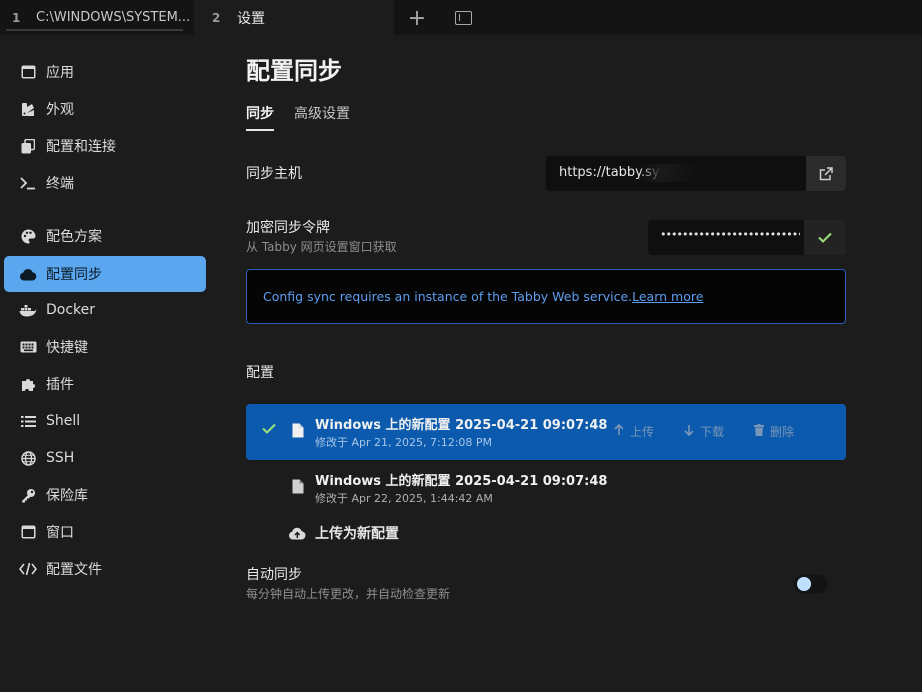  Describe the element at coordinates (216, 17) in the screenshot. I see `tab-number: 2` at that location.